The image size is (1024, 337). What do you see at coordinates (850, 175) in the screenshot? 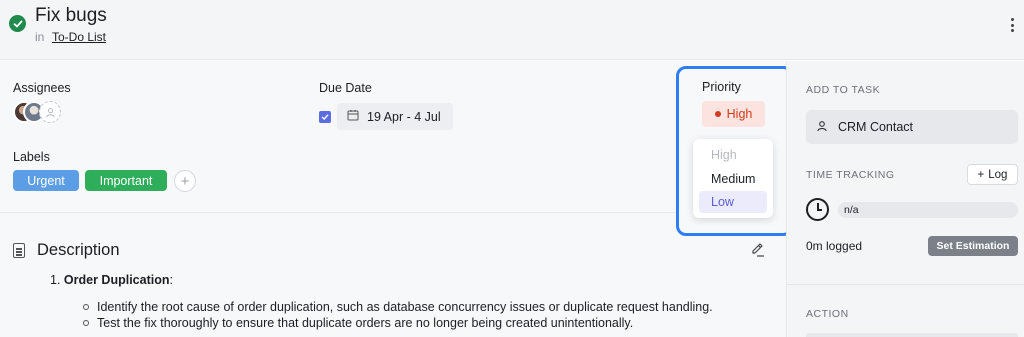
I see `time-tracking-heading: TIME TRACKING` at bounding box center [850, 175].